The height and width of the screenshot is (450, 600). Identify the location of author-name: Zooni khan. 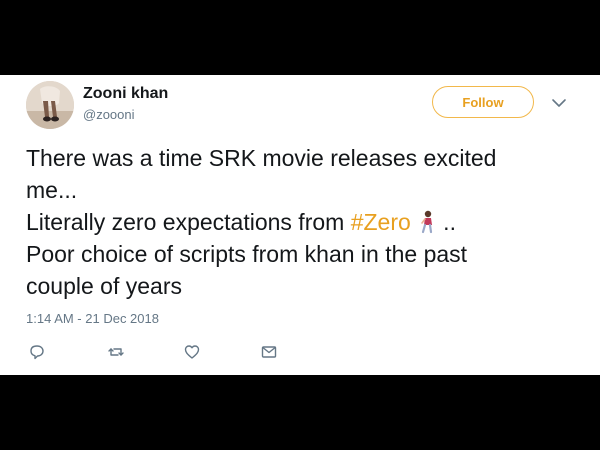
(125, 94).